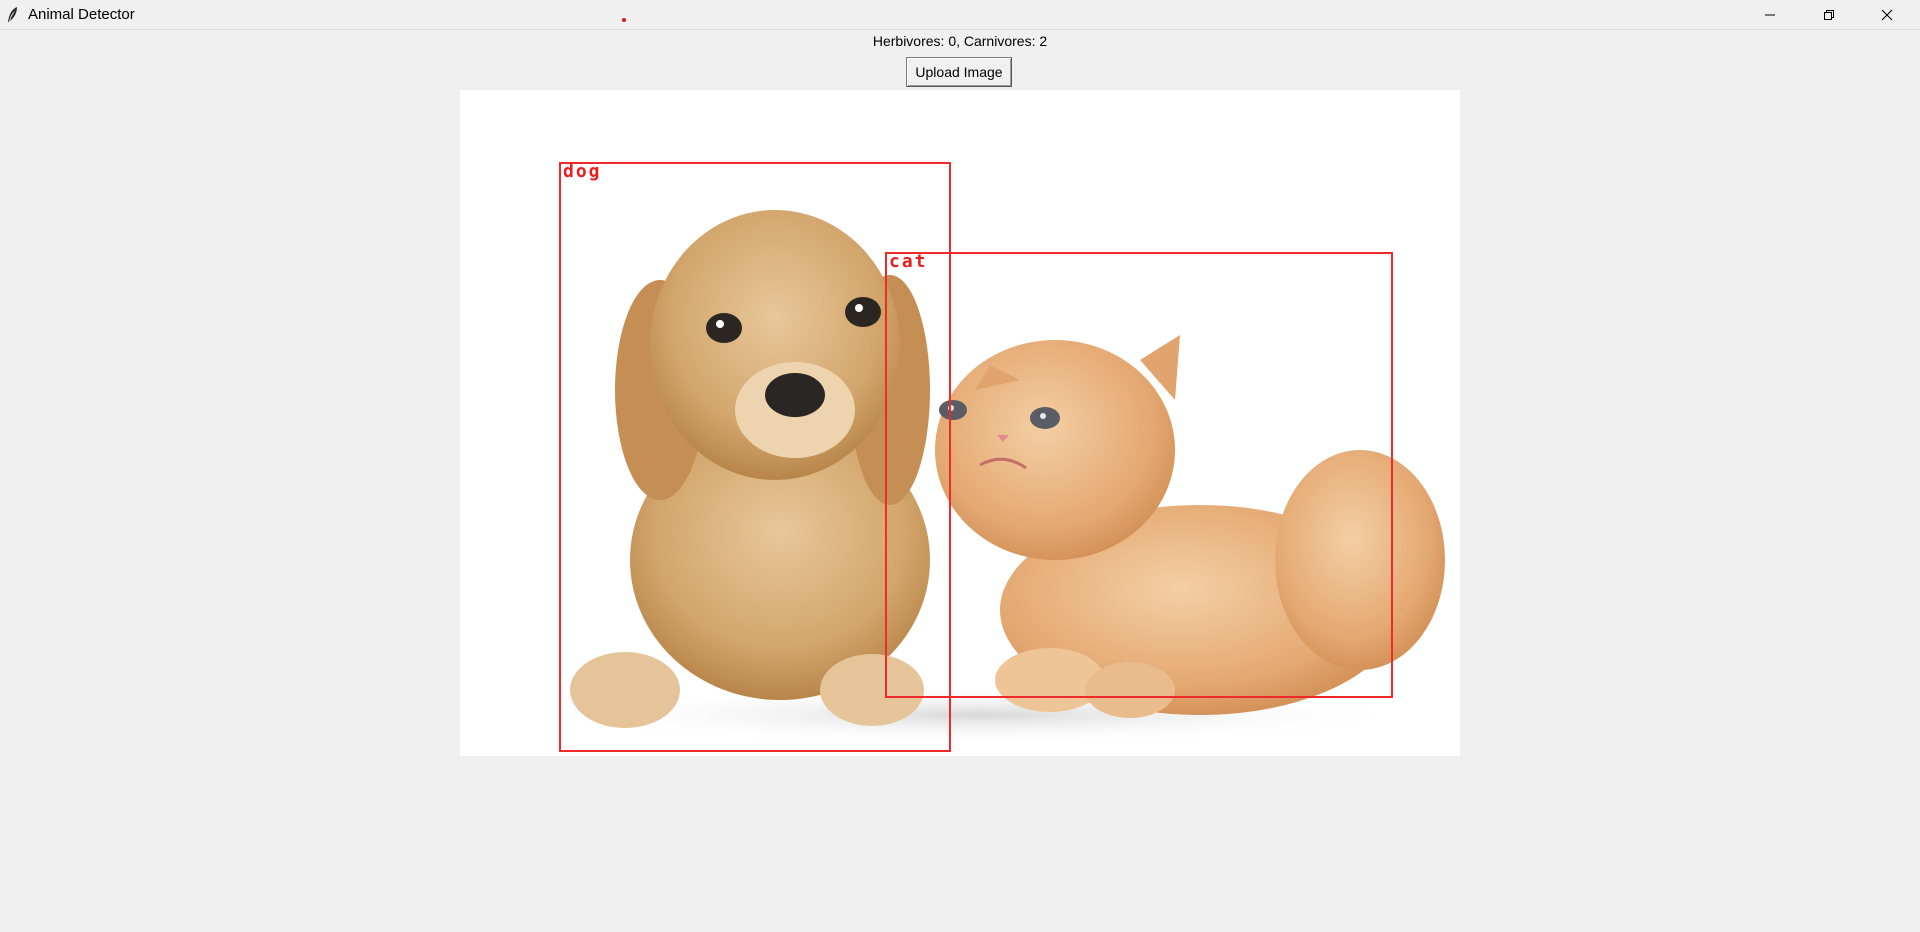 The width and height of the screenshot is (1920, 932). What do you see at coordinates (624, 20) in the screenshot?
I see `cursor-dot` at bounding box center [624, 20].